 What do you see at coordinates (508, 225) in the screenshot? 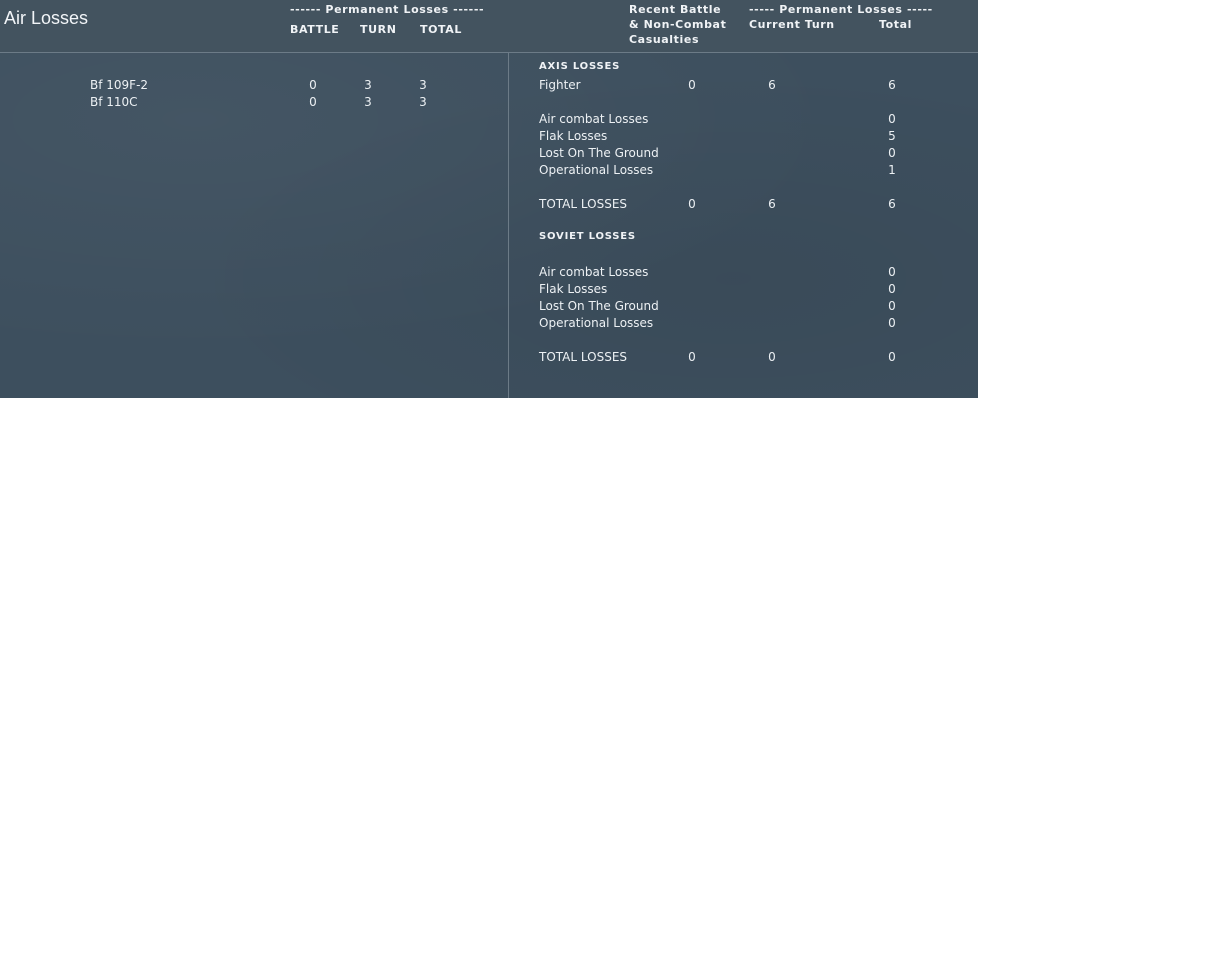
I see `vertical-divider` at bounding box center [508, 225].